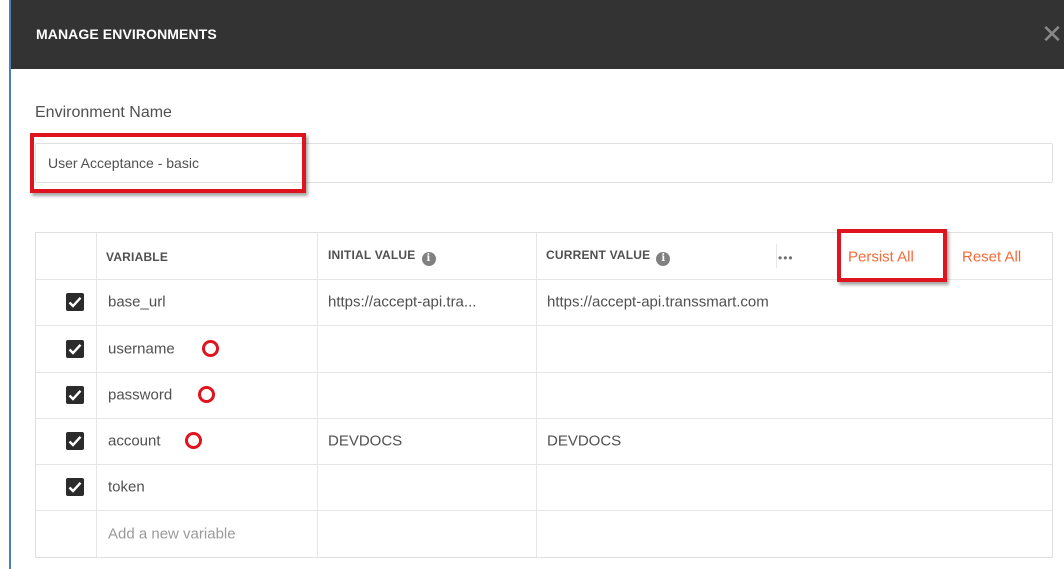 The height and width of the screenshot is (569, 1064). What do you see at coordinates (786, 258) in the screenshot?
I see `more-options-icon: •••` at bounding box center [786, 258].